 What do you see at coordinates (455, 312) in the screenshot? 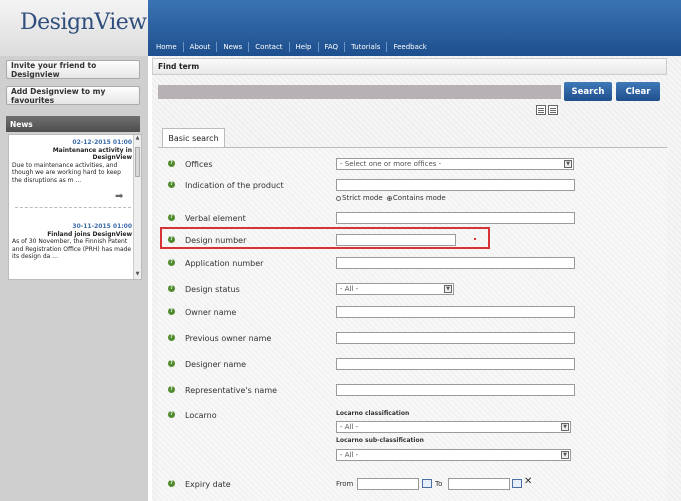
I see `owner-input` at bounding box center [455, 312].